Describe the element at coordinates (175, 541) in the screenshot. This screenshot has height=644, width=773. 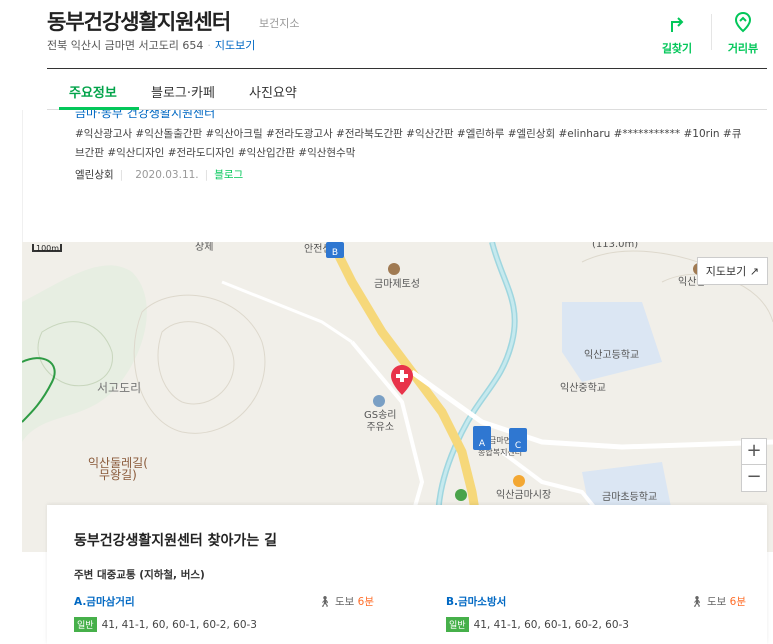
I see `directions-title: 동부건강생활지원센터 찾아가는 길` at that location.